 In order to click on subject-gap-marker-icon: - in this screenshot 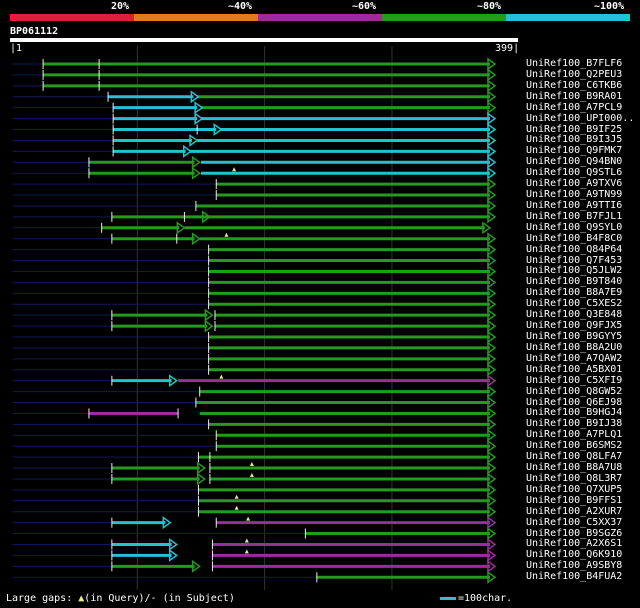, I will do `click(153, 598)`.